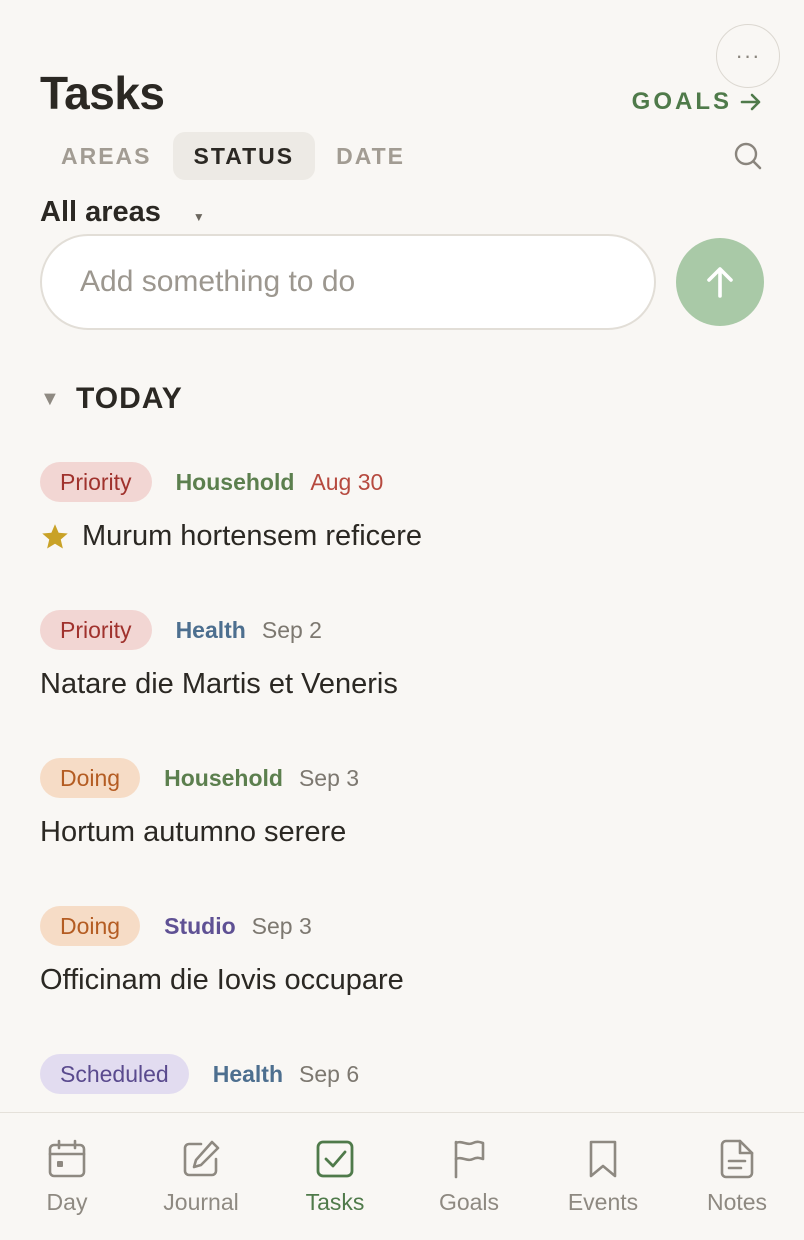 The height and width of the screenshot is (1240, 804). Describe the element at coordinates (50, 398) in the screenshot. I see `collapse-triangle-icon: ▼` at that location.